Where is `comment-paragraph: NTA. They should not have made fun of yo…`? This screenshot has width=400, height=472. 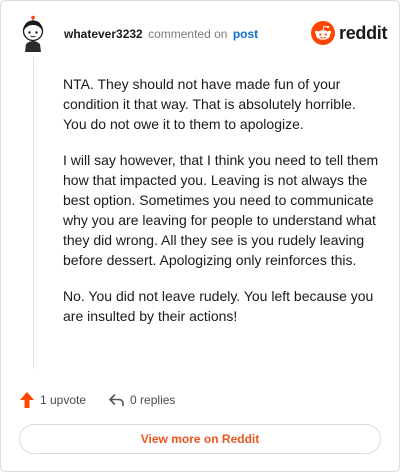 comment-paragraph: NTA. They should not have made fun of yo… is located at coordinates (209, 104).